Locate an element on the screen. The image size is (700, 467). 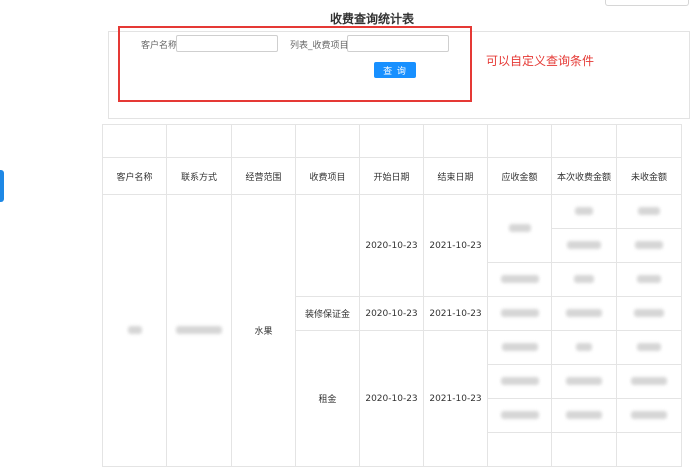
header-amount-unpaid: 未收金额 is located at coordinates (649, 176).